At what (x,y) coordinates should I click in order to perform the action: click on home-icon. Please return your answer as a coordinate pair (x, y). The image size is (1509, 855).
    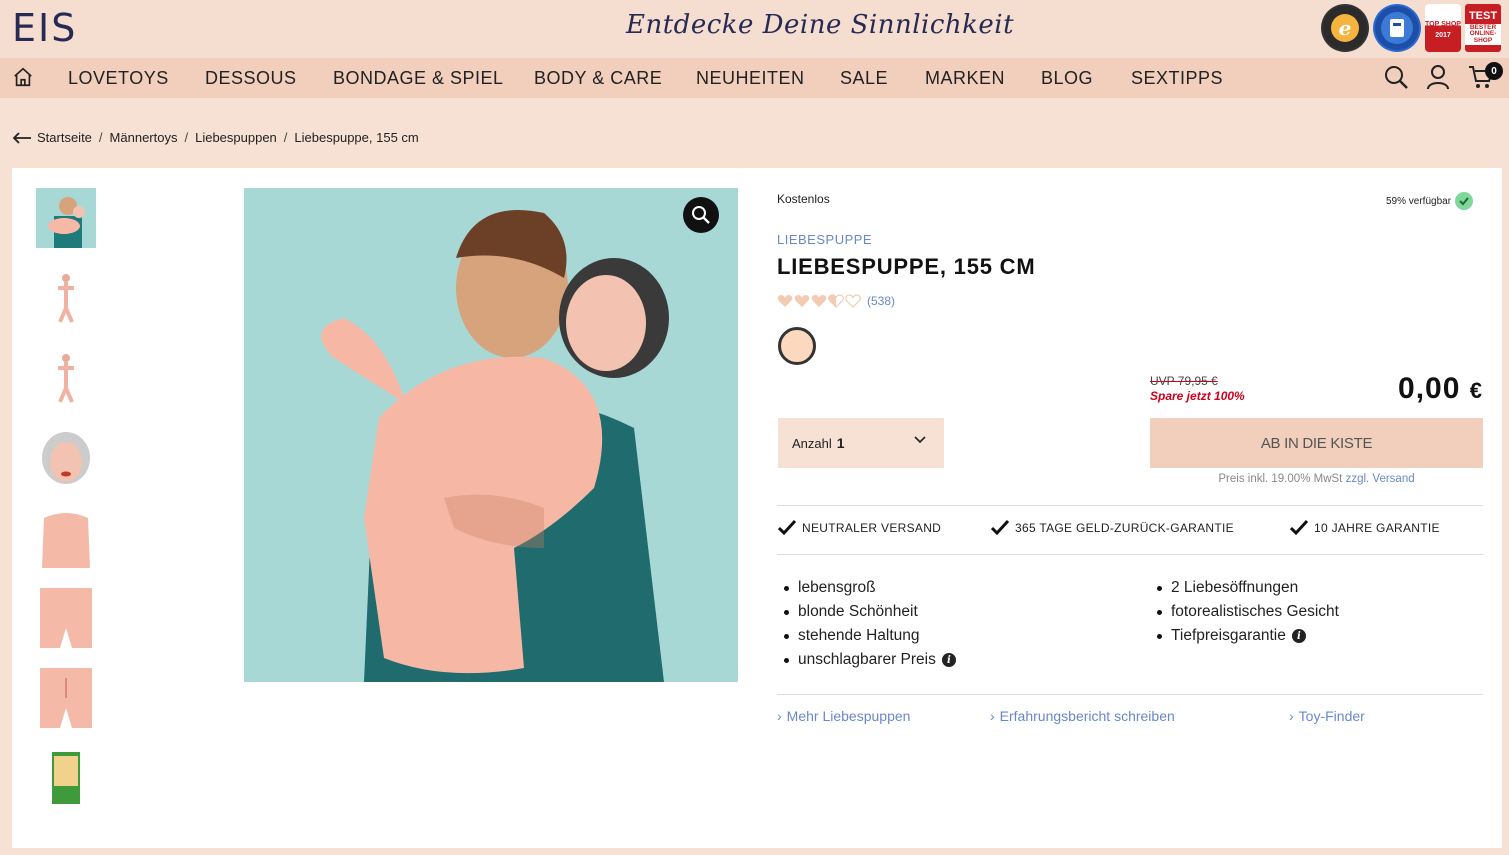
    Looking at the image, I should click on (23, 77).